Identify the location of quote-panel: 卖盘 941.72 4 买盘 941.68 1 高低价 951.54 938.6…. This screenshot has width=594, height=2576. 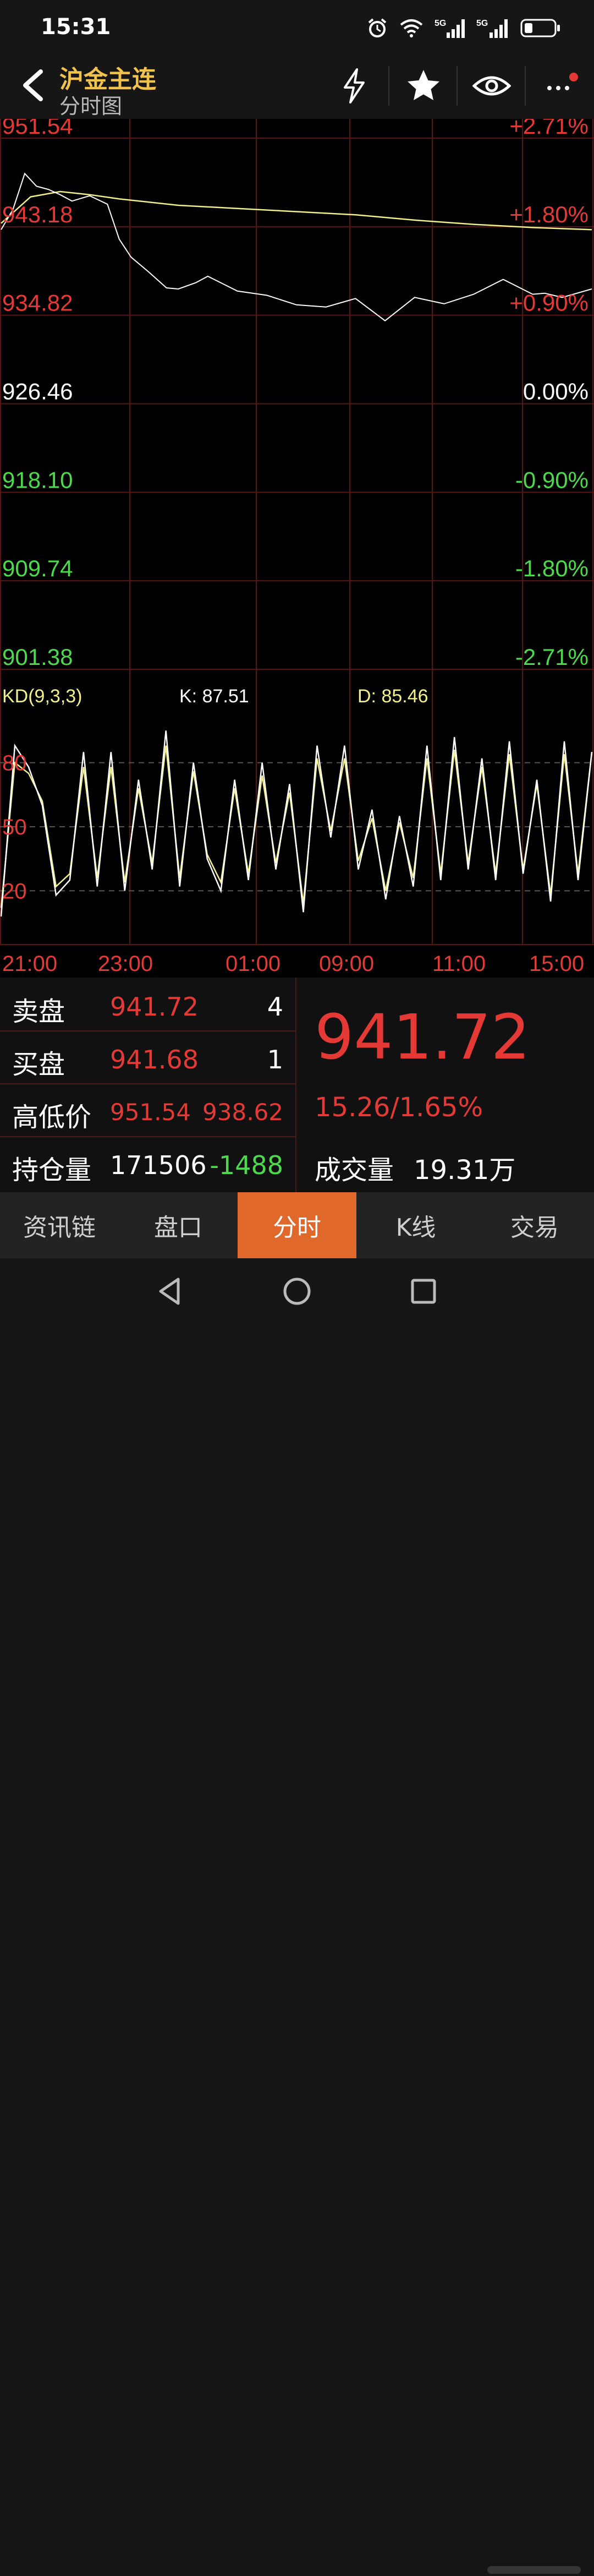
(297, 1085).